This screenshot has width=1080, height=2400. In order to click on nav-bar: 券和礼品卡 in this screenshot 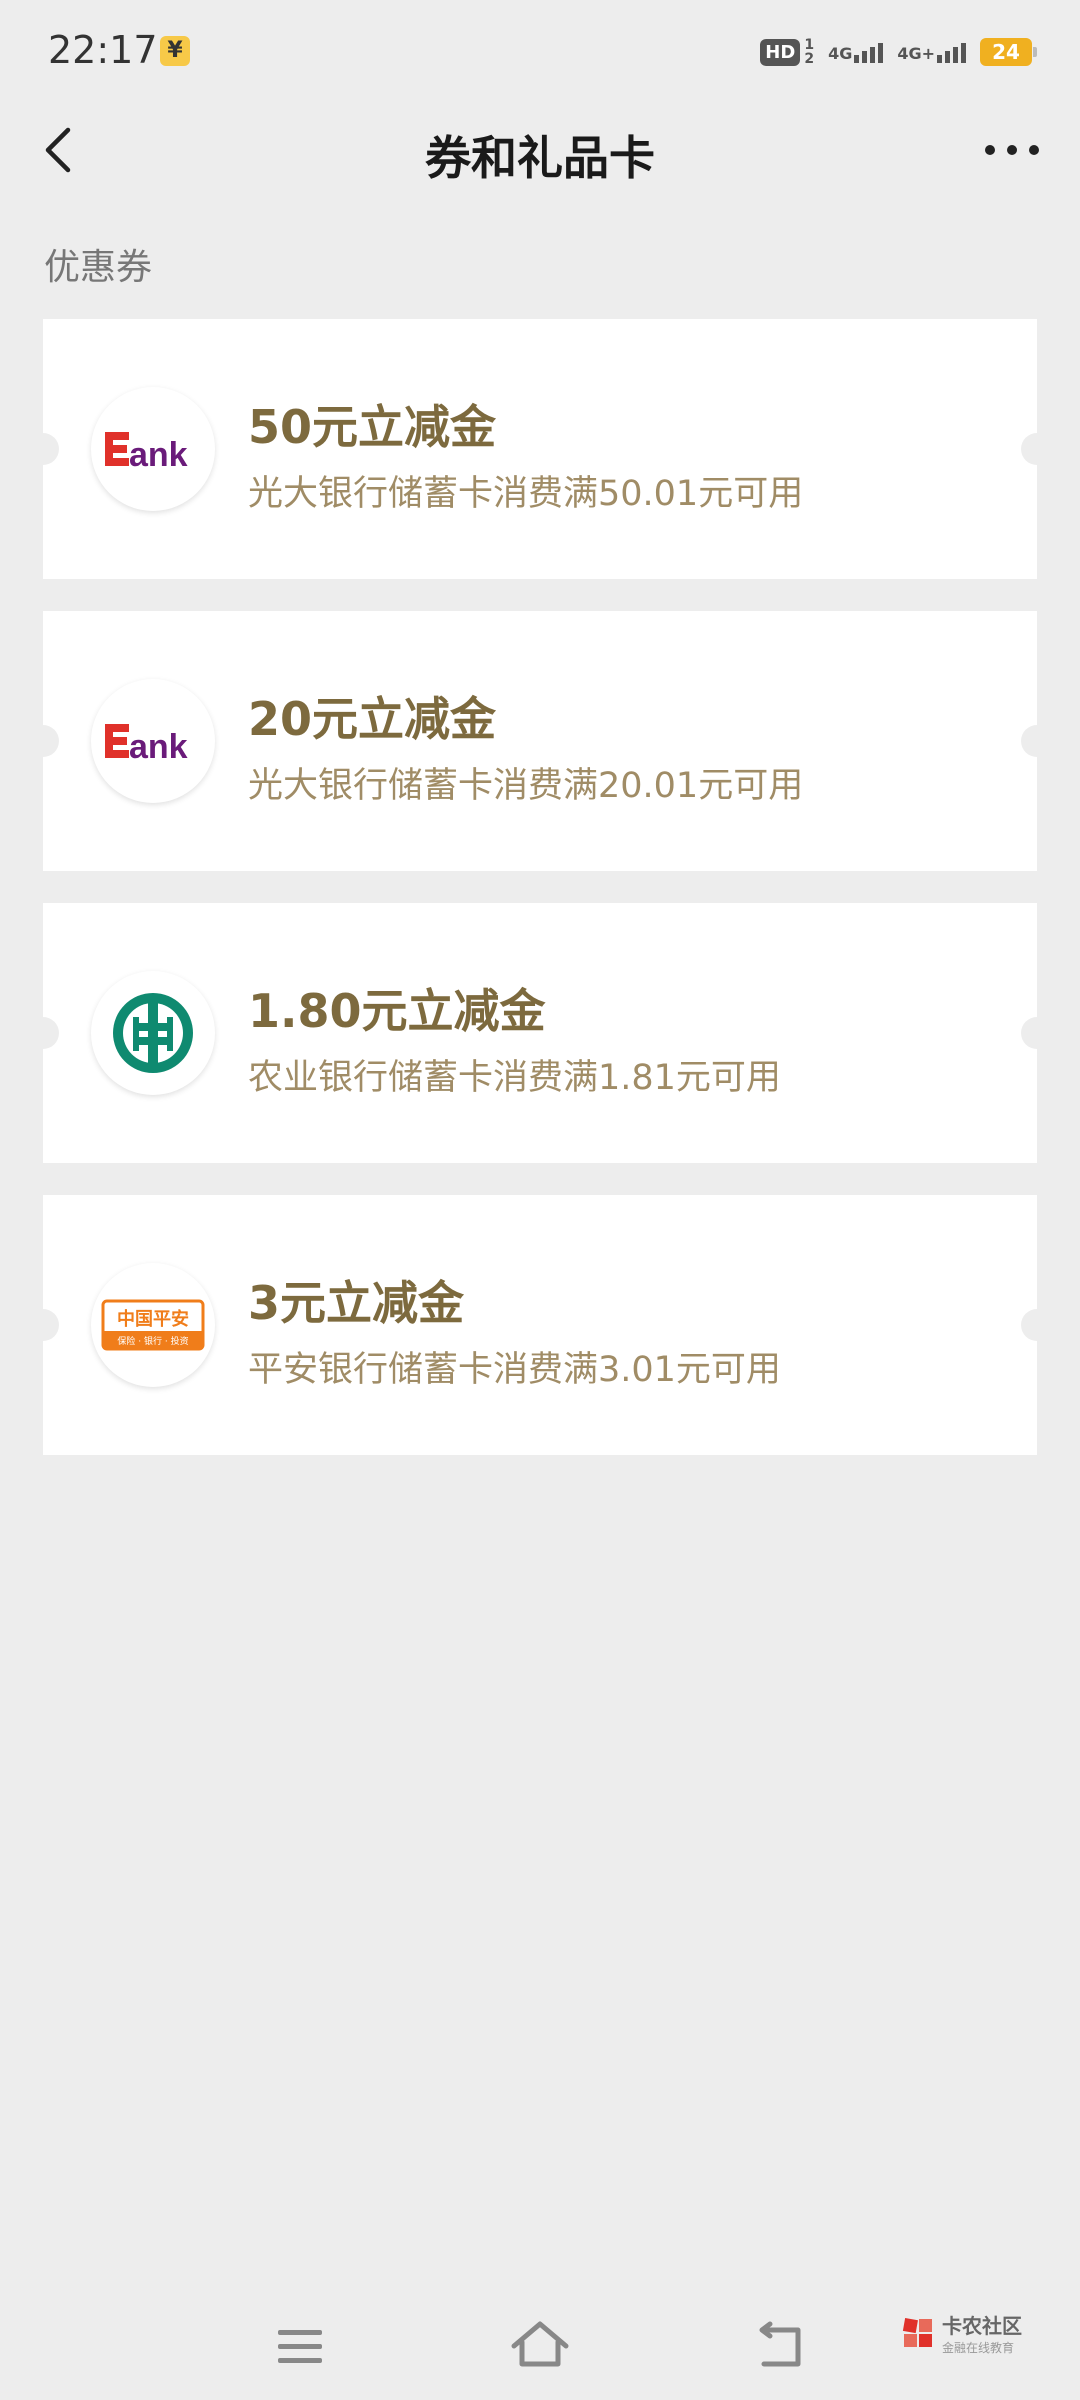, I will do `click(540, 150)`.